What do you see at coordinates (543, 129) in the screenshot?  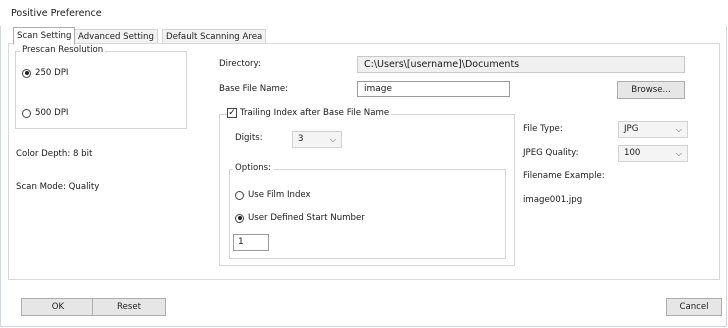 I see `file-type-label: File Type:` at bounding box center [543, 129].